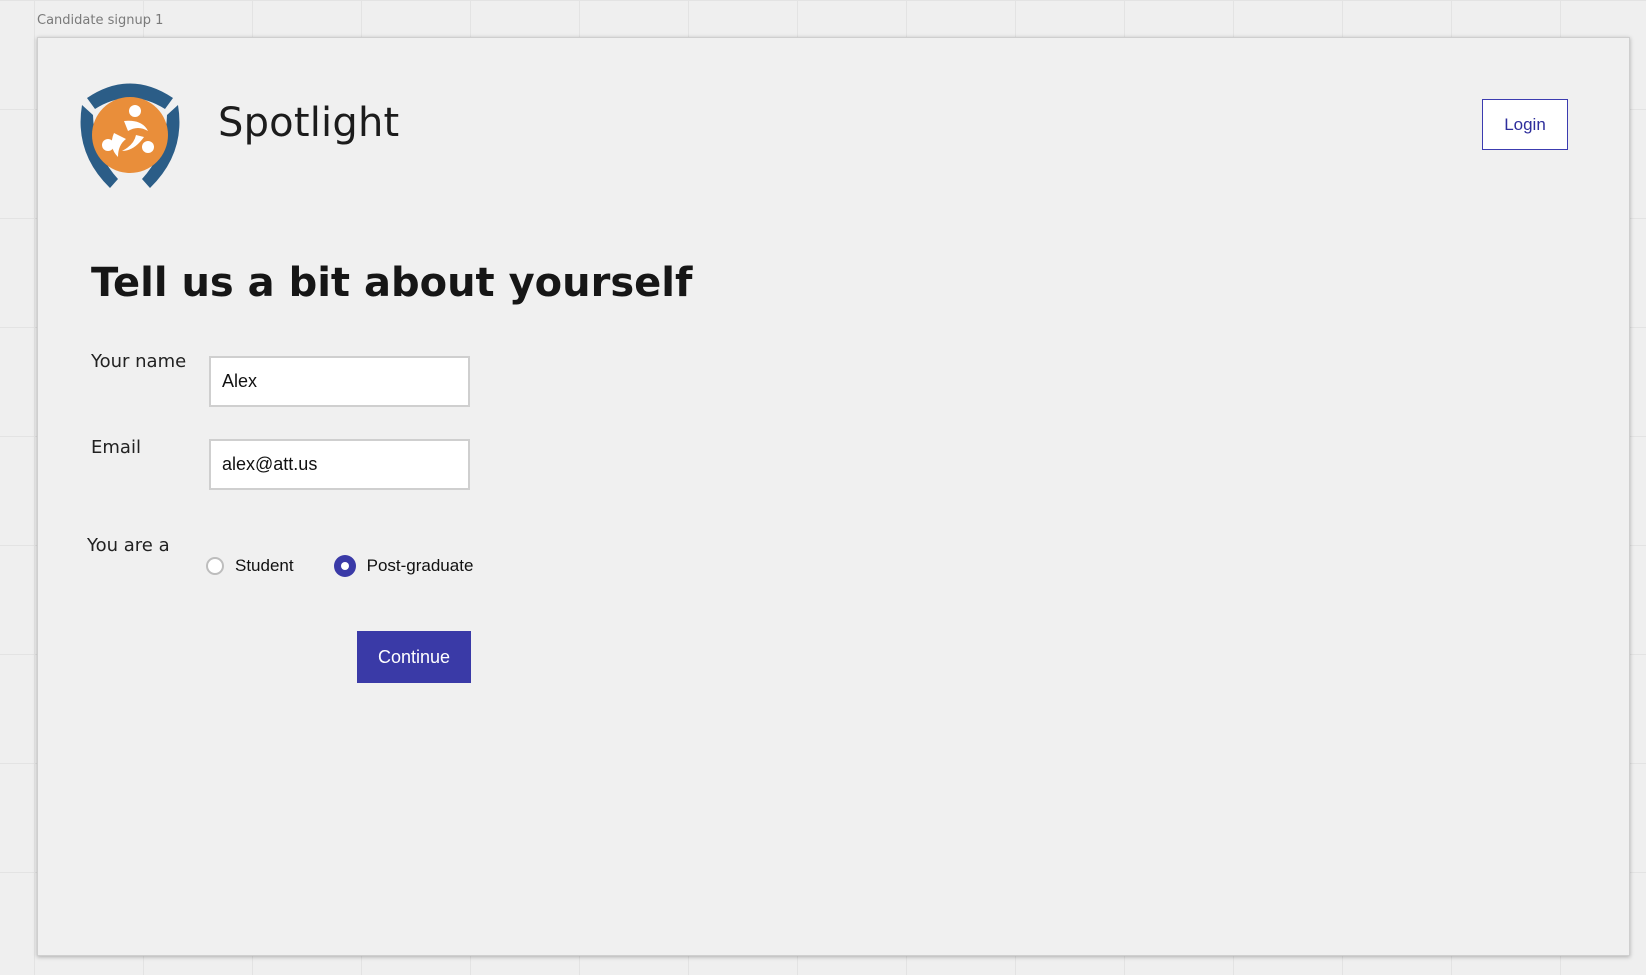 This screenshot has width=1646, height=975. Describe the element at coordinates (264, 566) in the screenshot. I see `student-radio-label: Student` at that location.